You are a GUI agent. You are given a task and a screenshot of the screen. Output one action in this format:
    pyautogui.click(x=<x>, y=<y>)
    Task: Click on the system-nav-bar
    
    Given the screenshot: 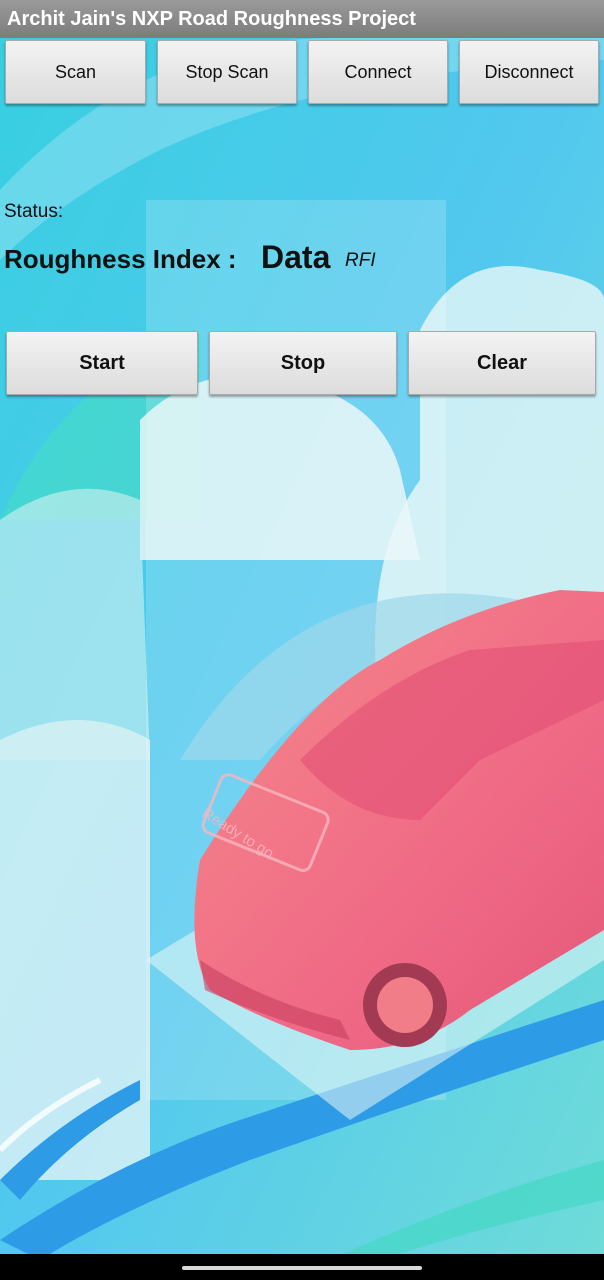 What is the action you would take?
    pyautogui.click(x=302, y=1267)
    